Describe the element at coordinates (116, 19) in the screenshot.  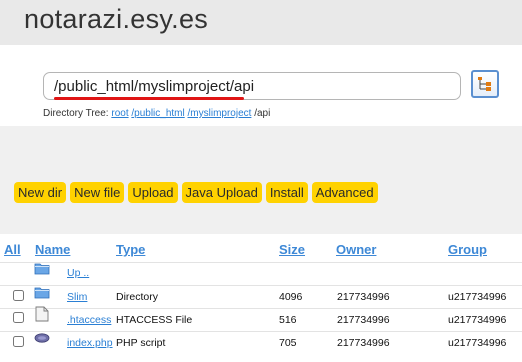
I see `site-title: notarazi.esy.es` at that location.